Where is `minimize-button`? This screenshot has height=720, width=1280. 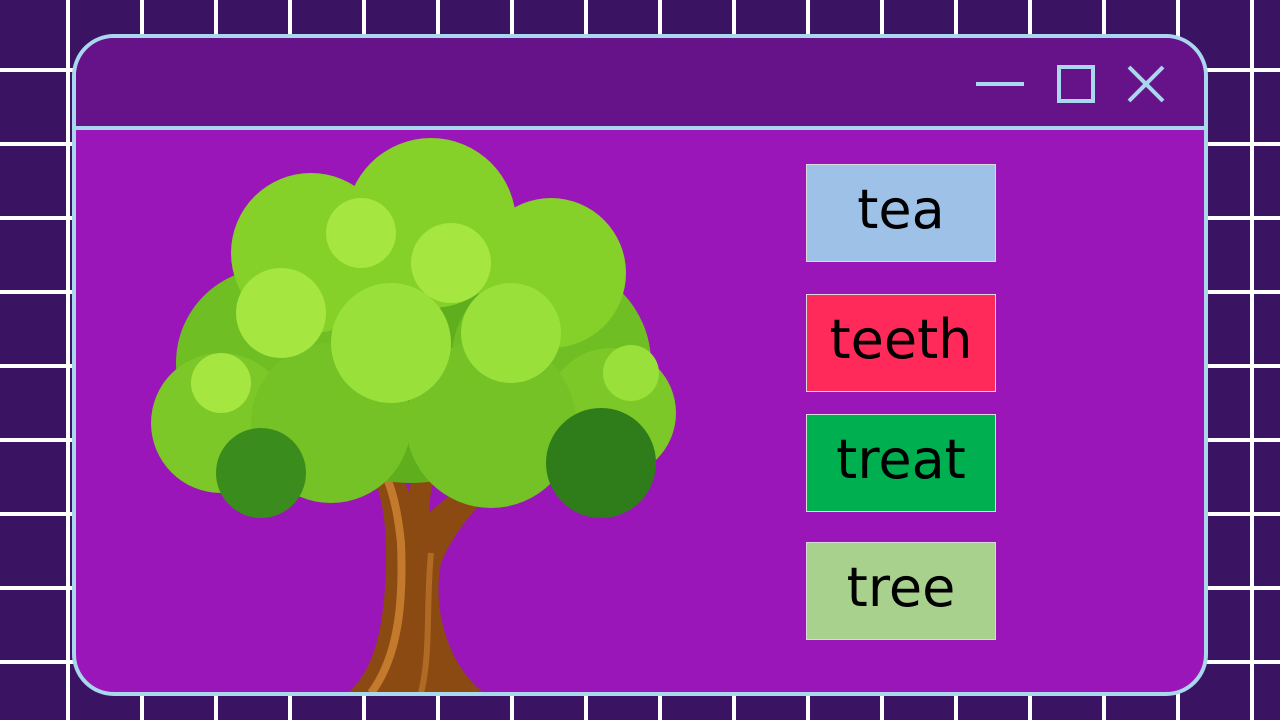
minimize-button is located at coordinates (999, 84).